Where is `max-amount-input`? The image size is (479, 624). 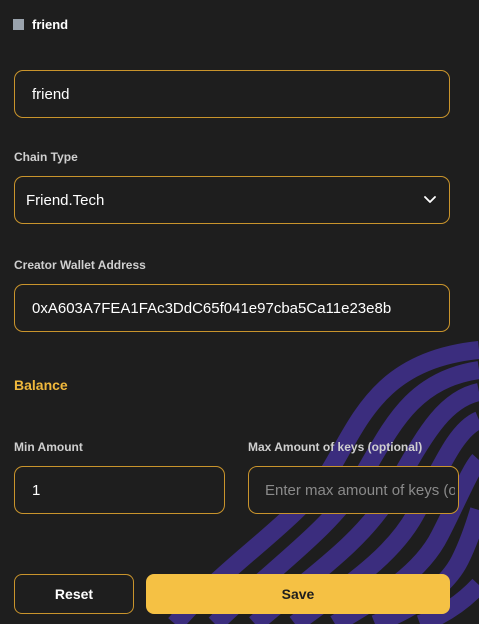 max-amount-input is located at coordinates (360, 490).